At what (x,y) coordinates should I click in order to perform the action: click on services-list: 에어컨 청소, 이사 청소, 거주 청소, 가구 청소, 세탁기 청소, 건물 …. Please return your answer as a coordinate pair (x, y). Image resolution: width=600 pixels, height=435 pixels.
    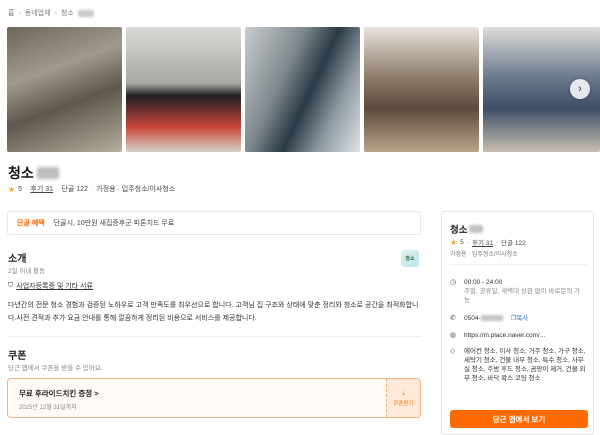
    Looking at the image, I should click on (525, 365).